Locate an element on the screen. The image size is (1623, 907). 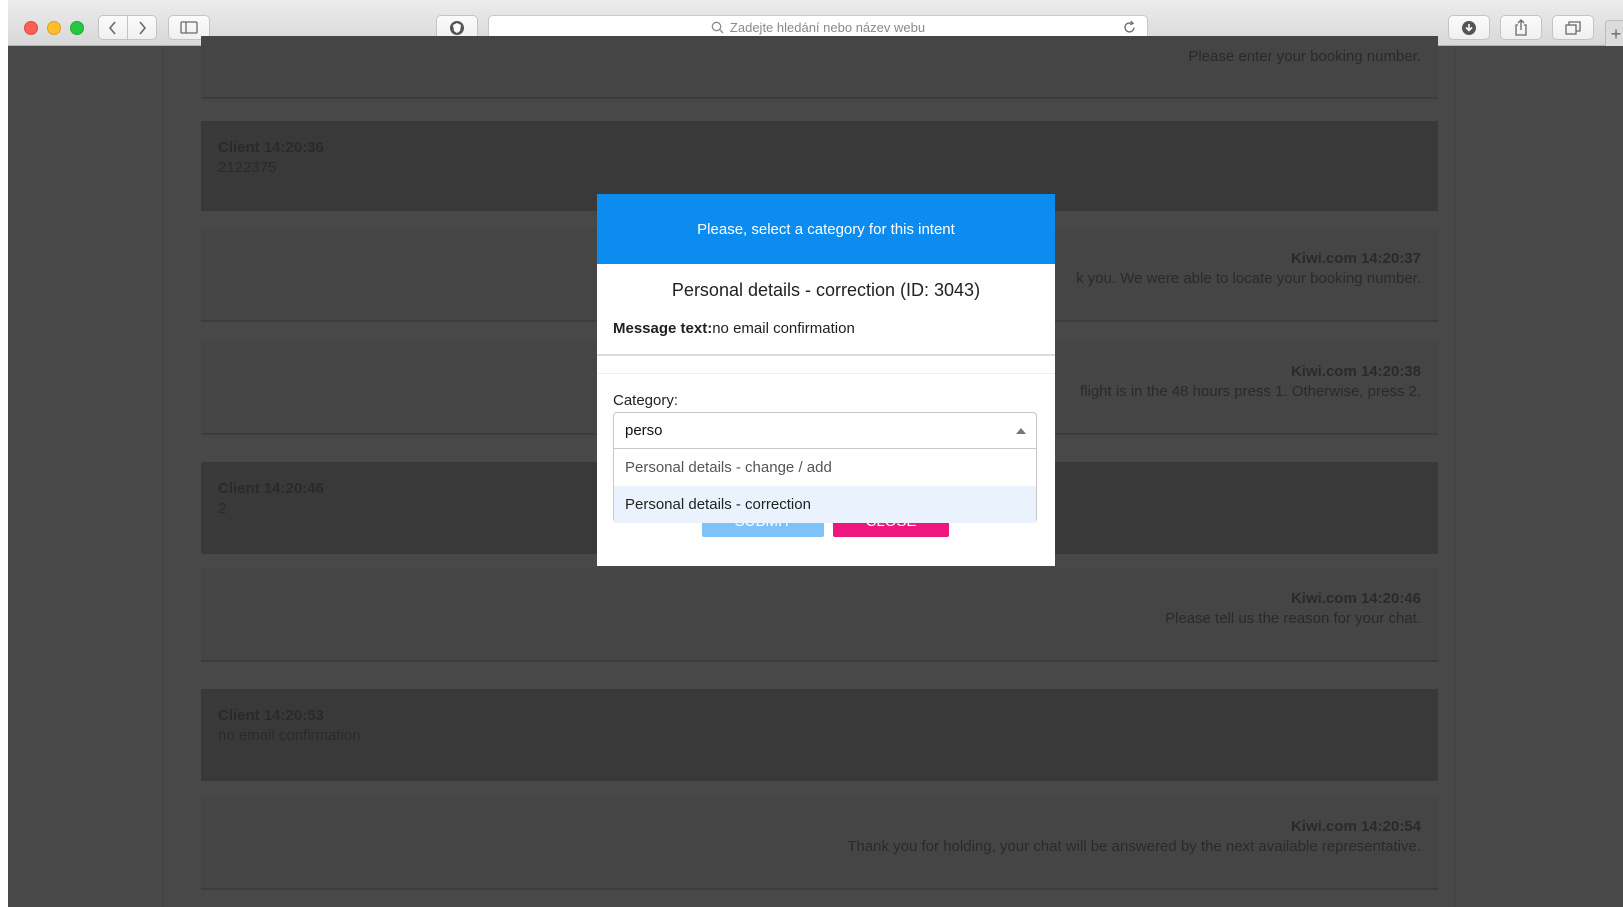
message-author: Kiwi.com 14:20:37 is located at coordinates (1355, 258).